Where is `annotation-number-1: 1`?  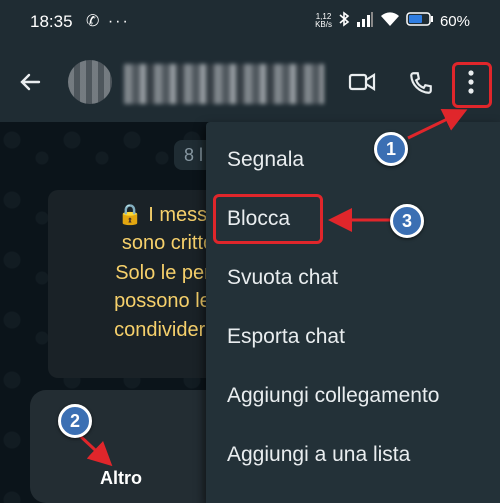 annotation-number-1: 1 is located at coordinates (391, 149).